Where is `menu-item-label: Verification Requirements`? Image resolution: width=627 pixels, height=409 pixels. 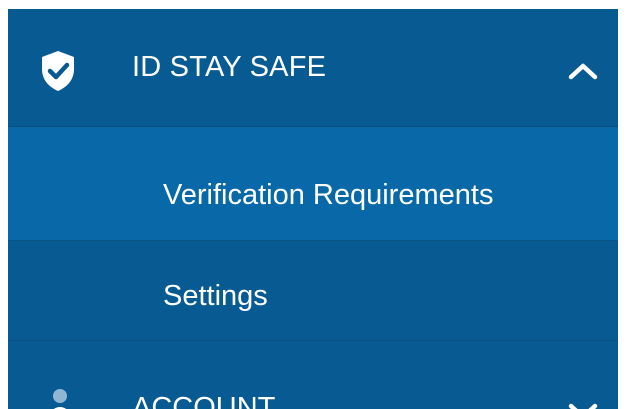
menu-item-label: Verification Requirements is located at coordinates (328, 195).